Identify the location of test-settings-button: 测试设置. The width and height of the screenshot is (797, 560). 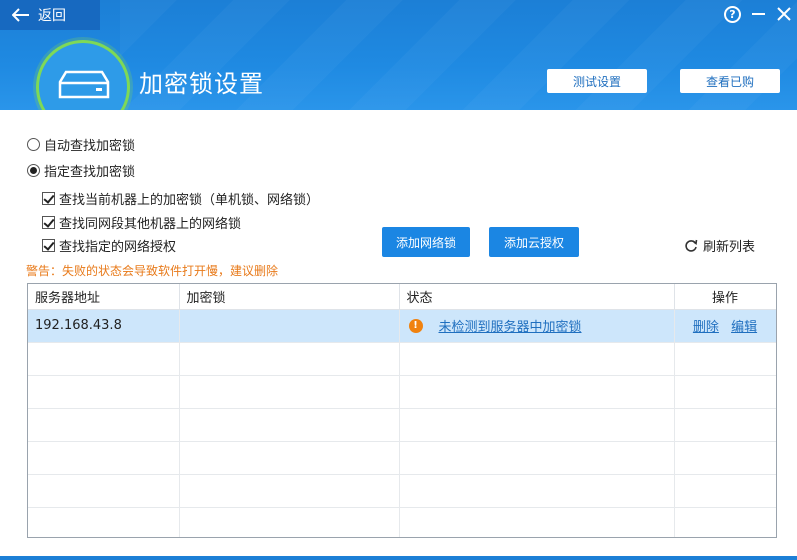
(597, 81).